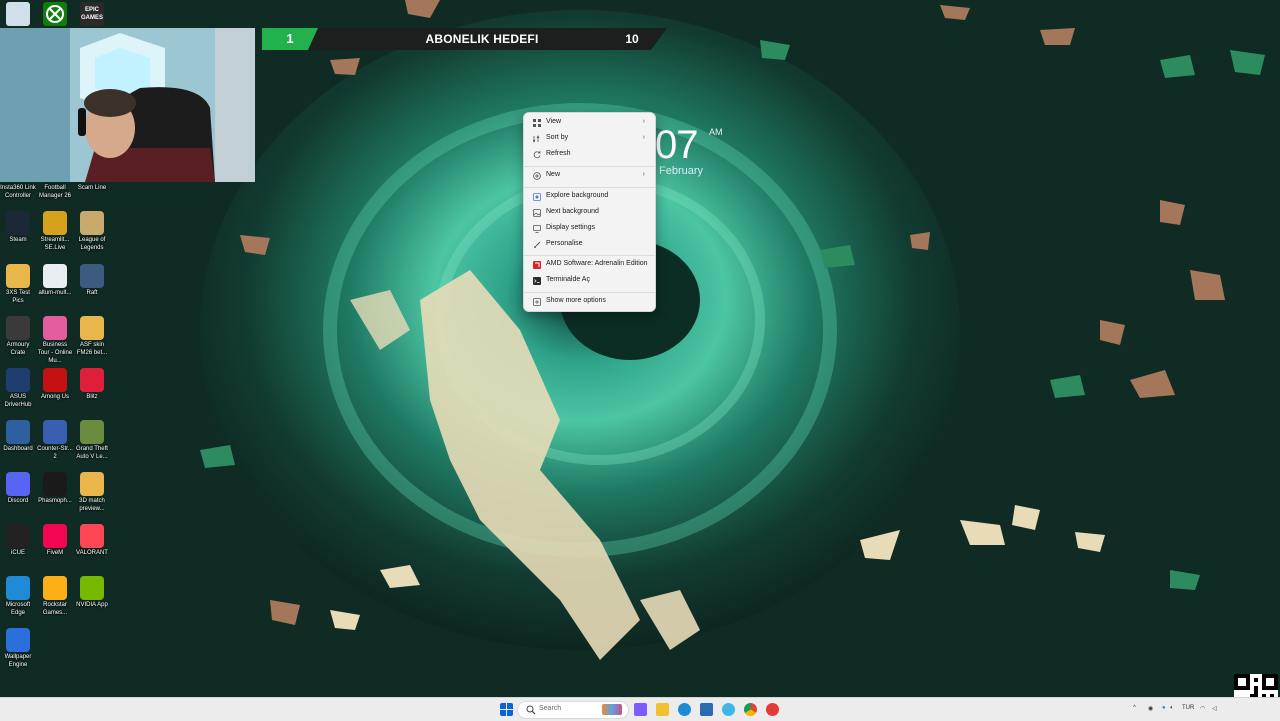  What do you see at coordinates (18, 336) in the screenshot?
I see `desktop-icon: Armoury Crate` at bounding box center [18, 336].